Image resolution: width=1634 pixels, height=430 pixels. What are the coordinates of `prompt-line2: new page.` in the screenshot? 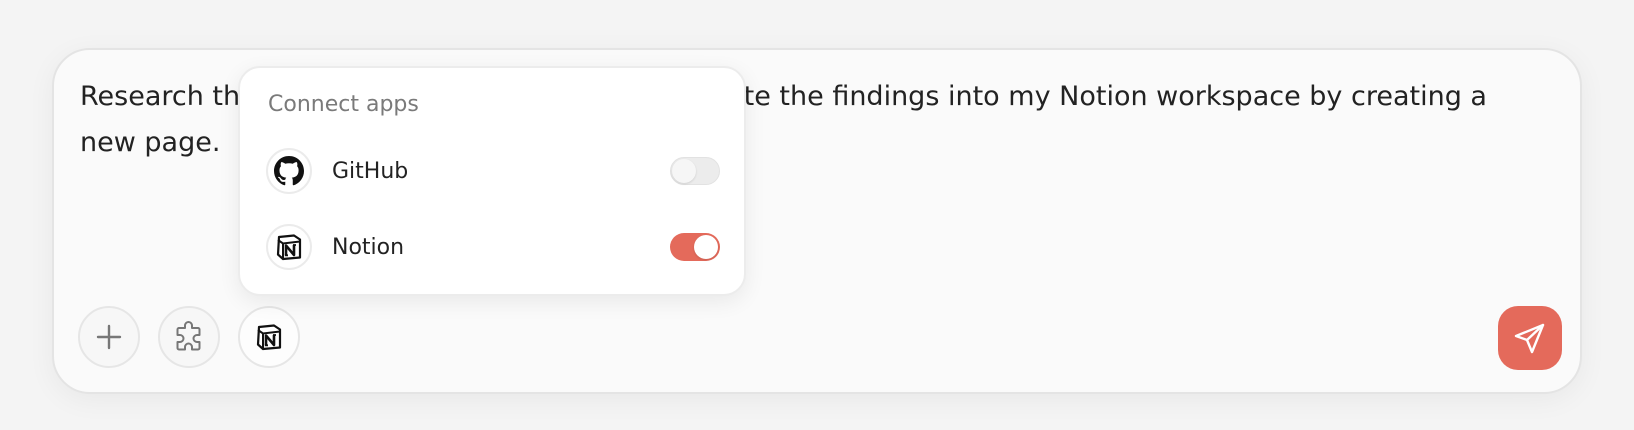 It's located at (150, 142).